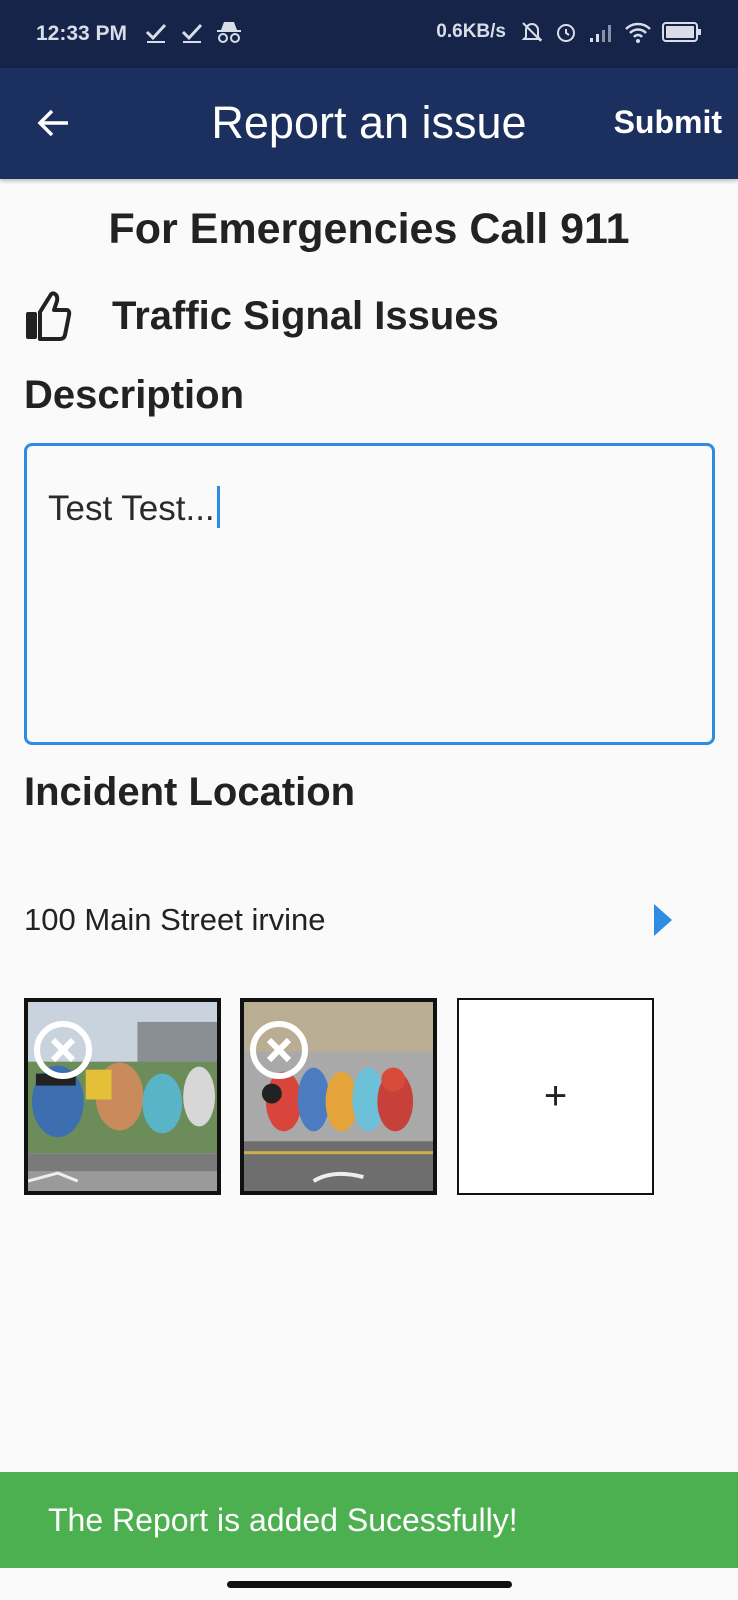 Image resolution: width=738 pixels, height=1600 pixels. What do you see at coordinates (668, 122) in the screenshot?
I see `submit-button: Submit` at bounding box center [668, 122].